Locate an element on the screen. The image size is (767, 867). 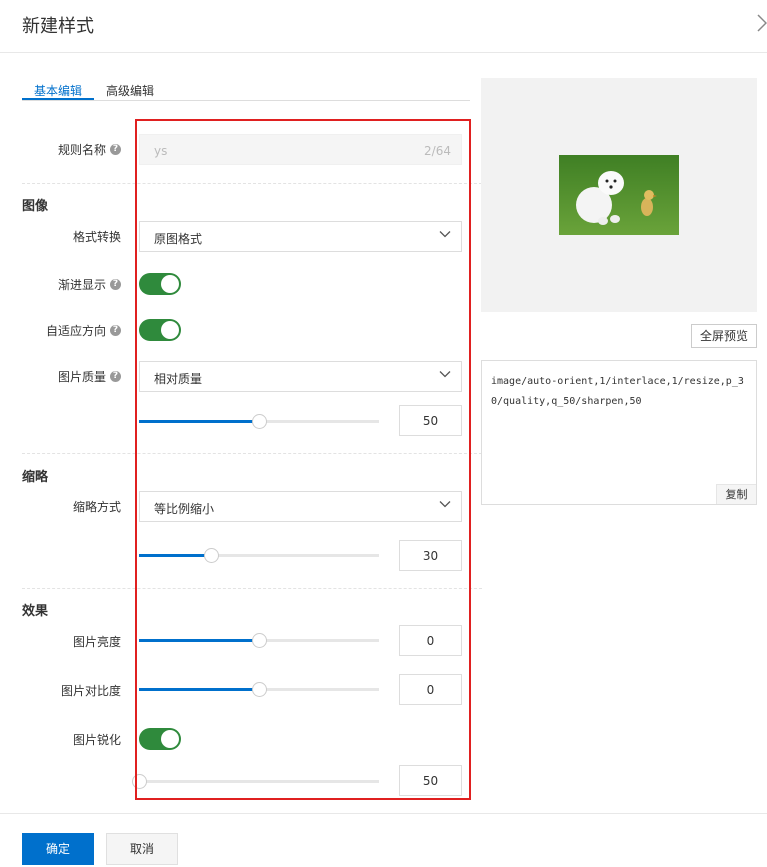
quality-select: 相对质量 is located at coordinates (300, 376).